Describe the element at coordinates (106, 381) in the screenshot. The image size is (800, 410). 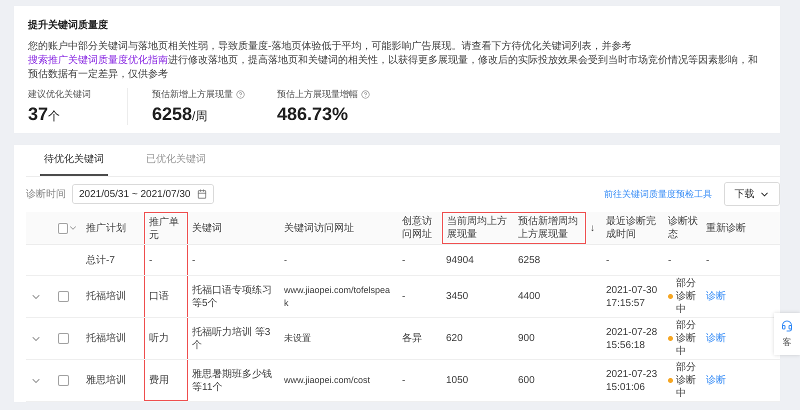
I see `table-cell-text: 雅思培训` at that location.